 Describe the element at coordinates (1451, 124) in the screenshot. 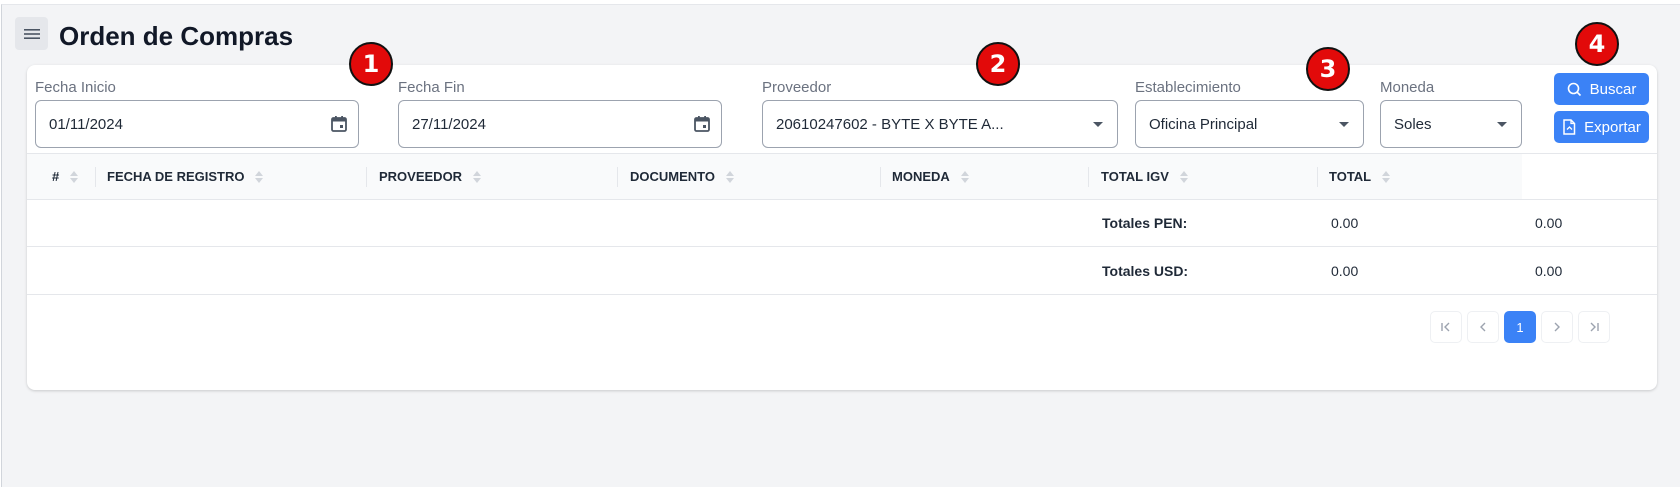

I see `moneda-select: Soles` at that location.